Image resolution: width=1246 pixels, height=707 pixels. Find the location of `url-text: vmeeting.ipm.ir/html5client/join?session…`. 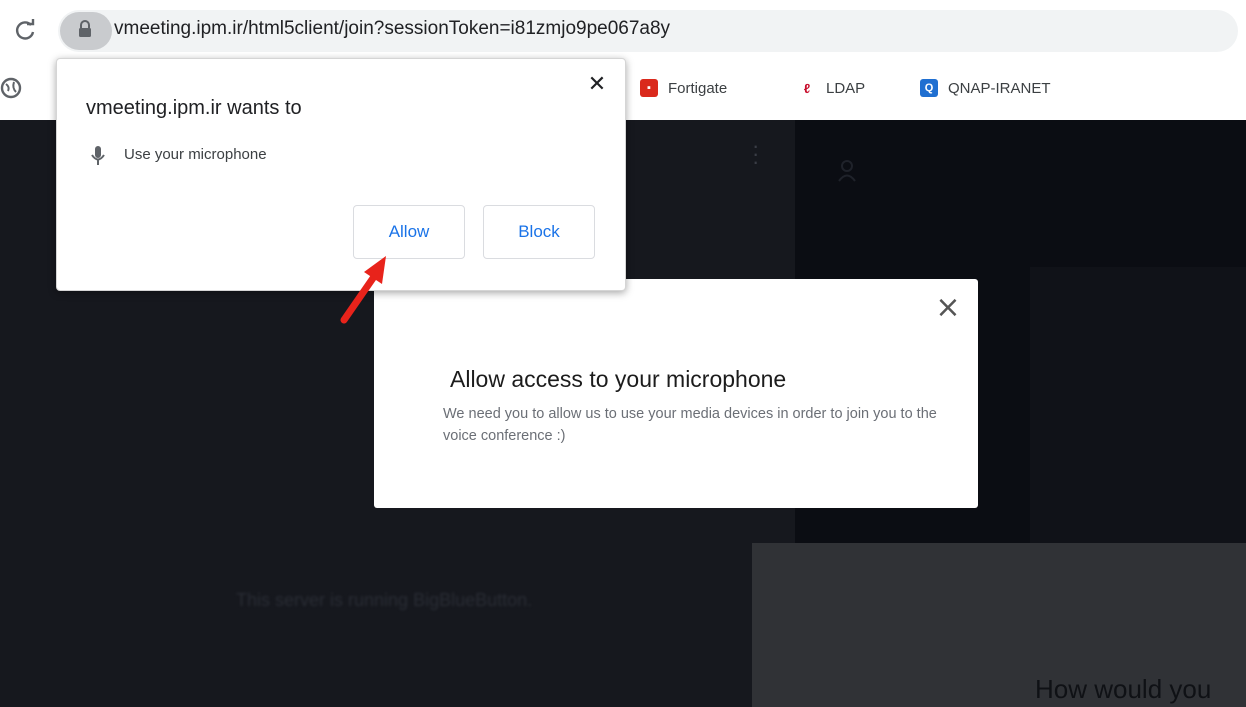

url-text: vmeeting.ipm.ir/html5client/join?session… is located at coordinates (392, 29).